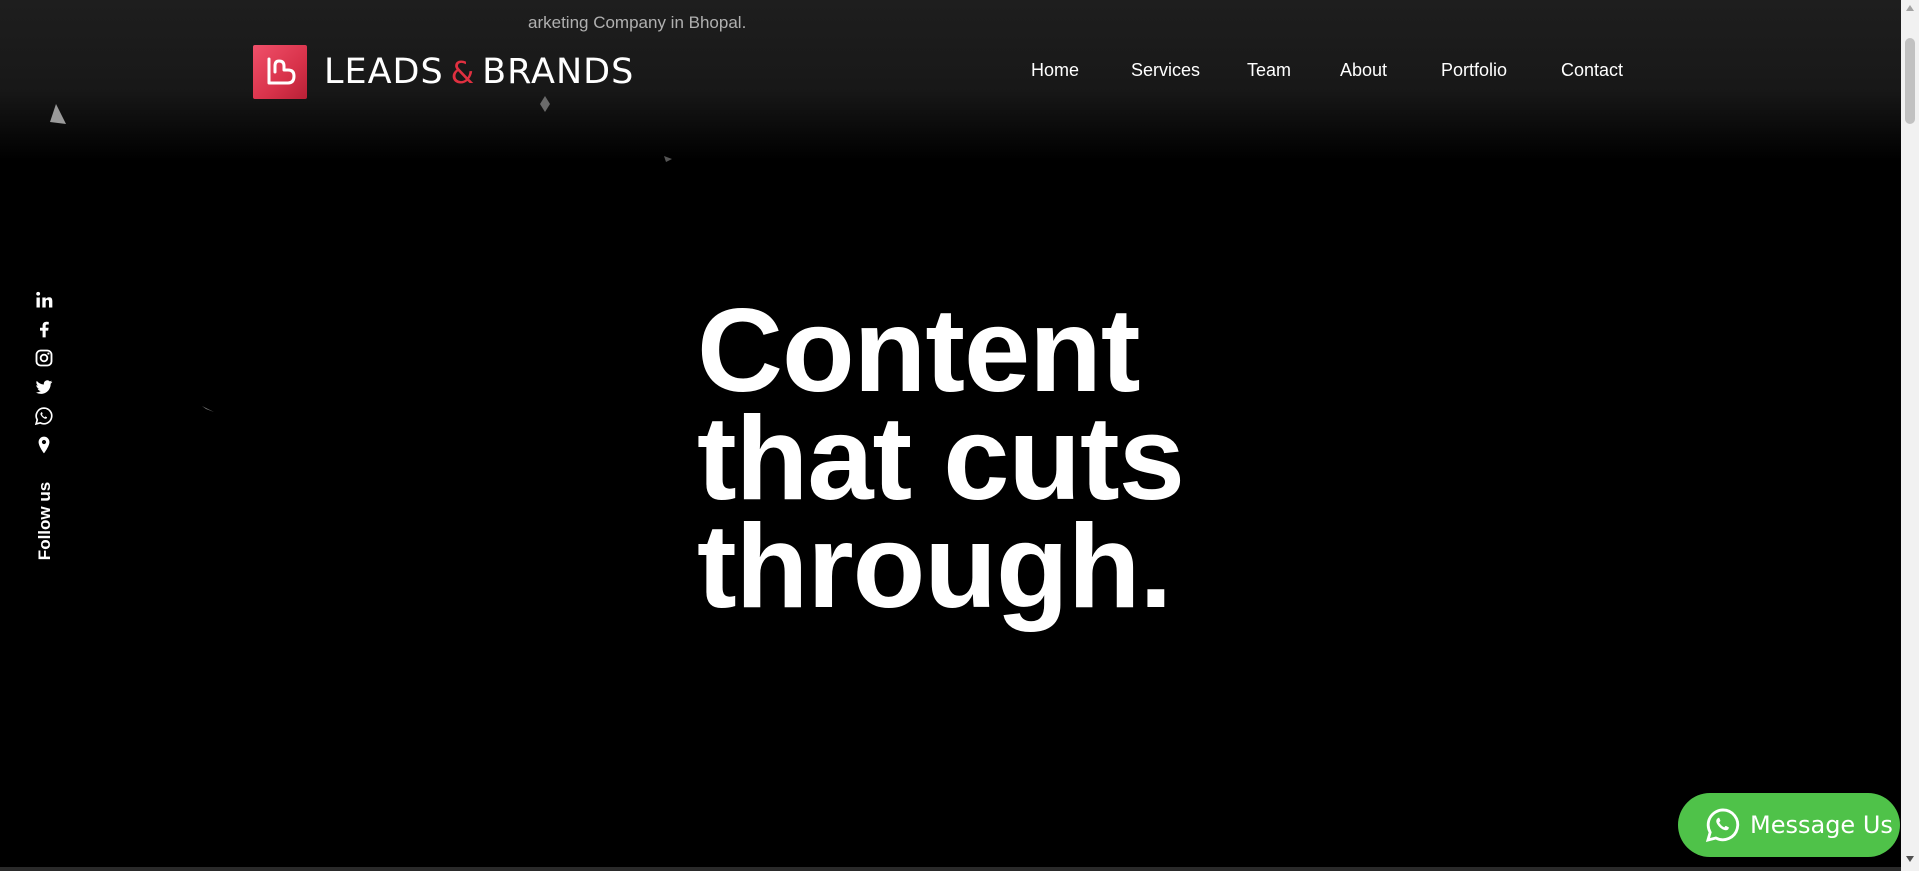 The width and height of the screenshot is (1919, 871). Describe the element at coordinates (1269, 70) in the screenshot. I see `nav-team: Team` at that location.